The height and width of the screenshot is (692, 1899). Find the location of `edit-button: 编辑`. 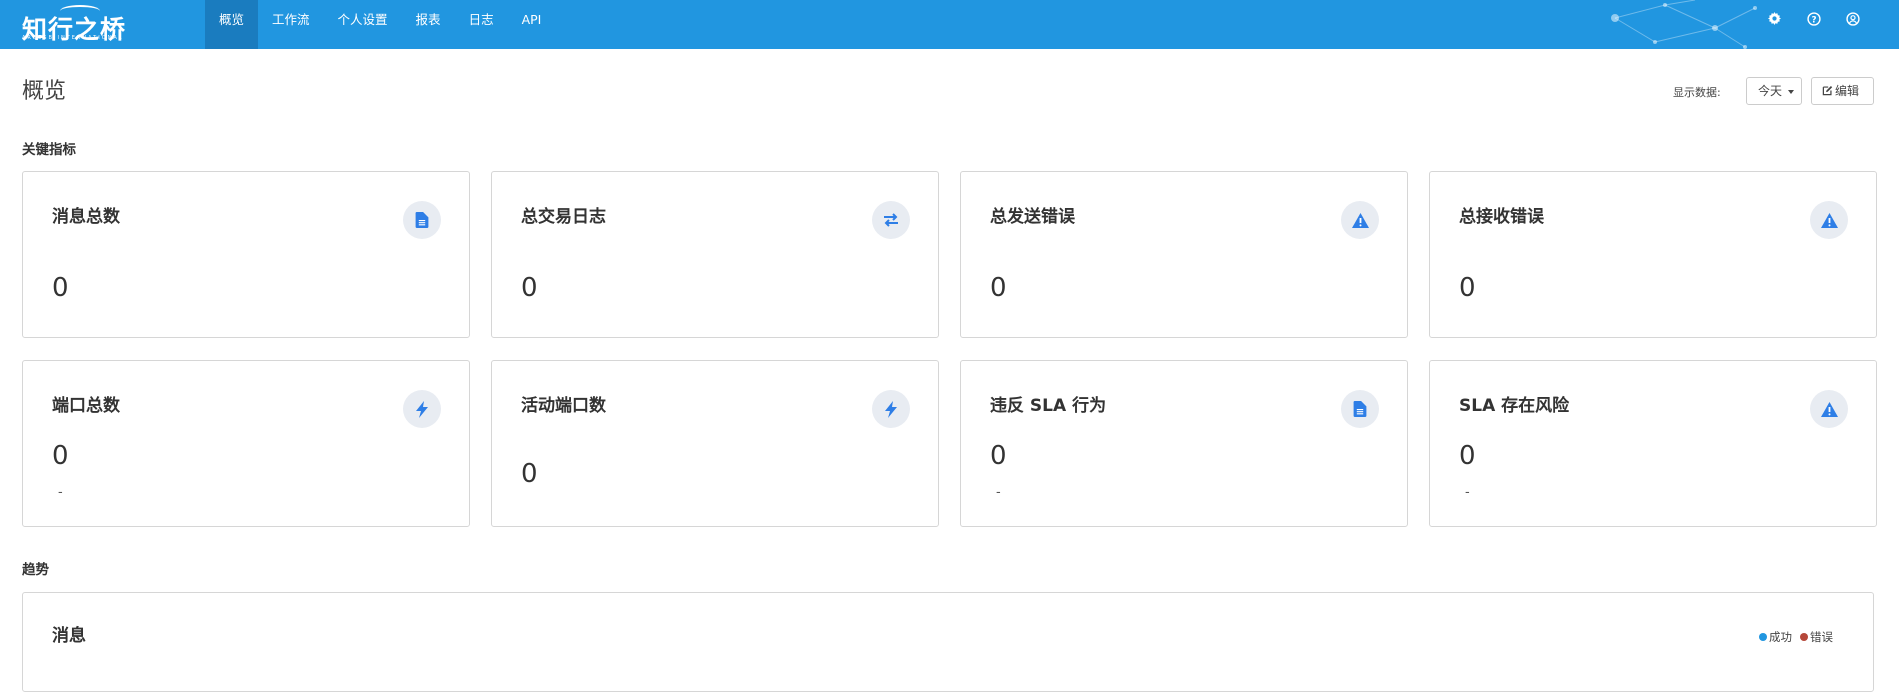

edit-button: 编辑 is located at coordinates (1842, 91).